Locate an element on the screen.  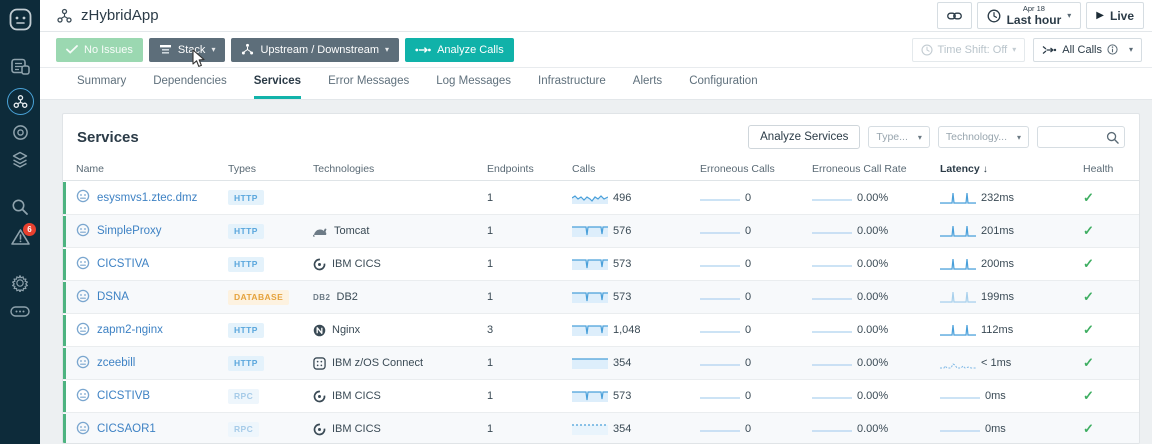
analytics-icon is located at coordinates (20, 207).